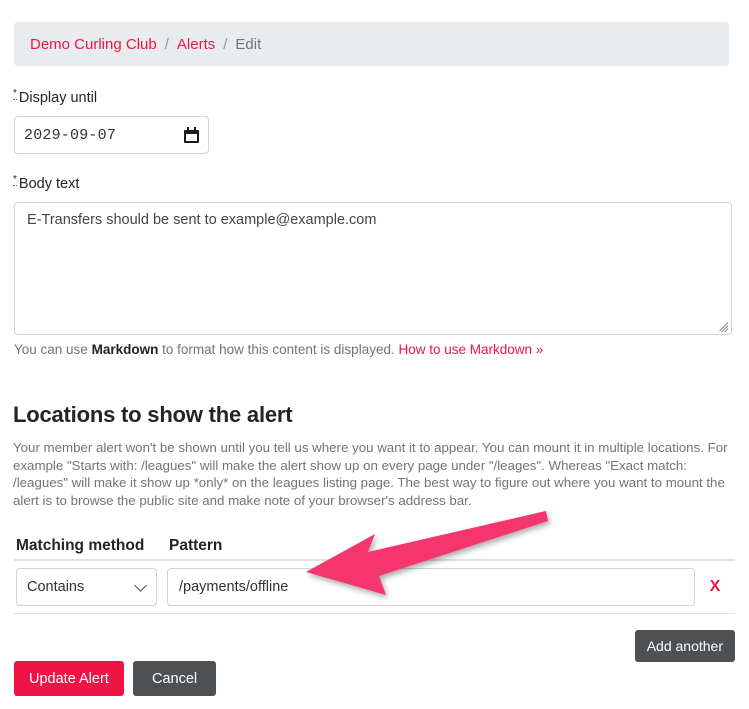 The image size is (749, 709). I want to click on textarea-resize-handle, so click(722, 326).